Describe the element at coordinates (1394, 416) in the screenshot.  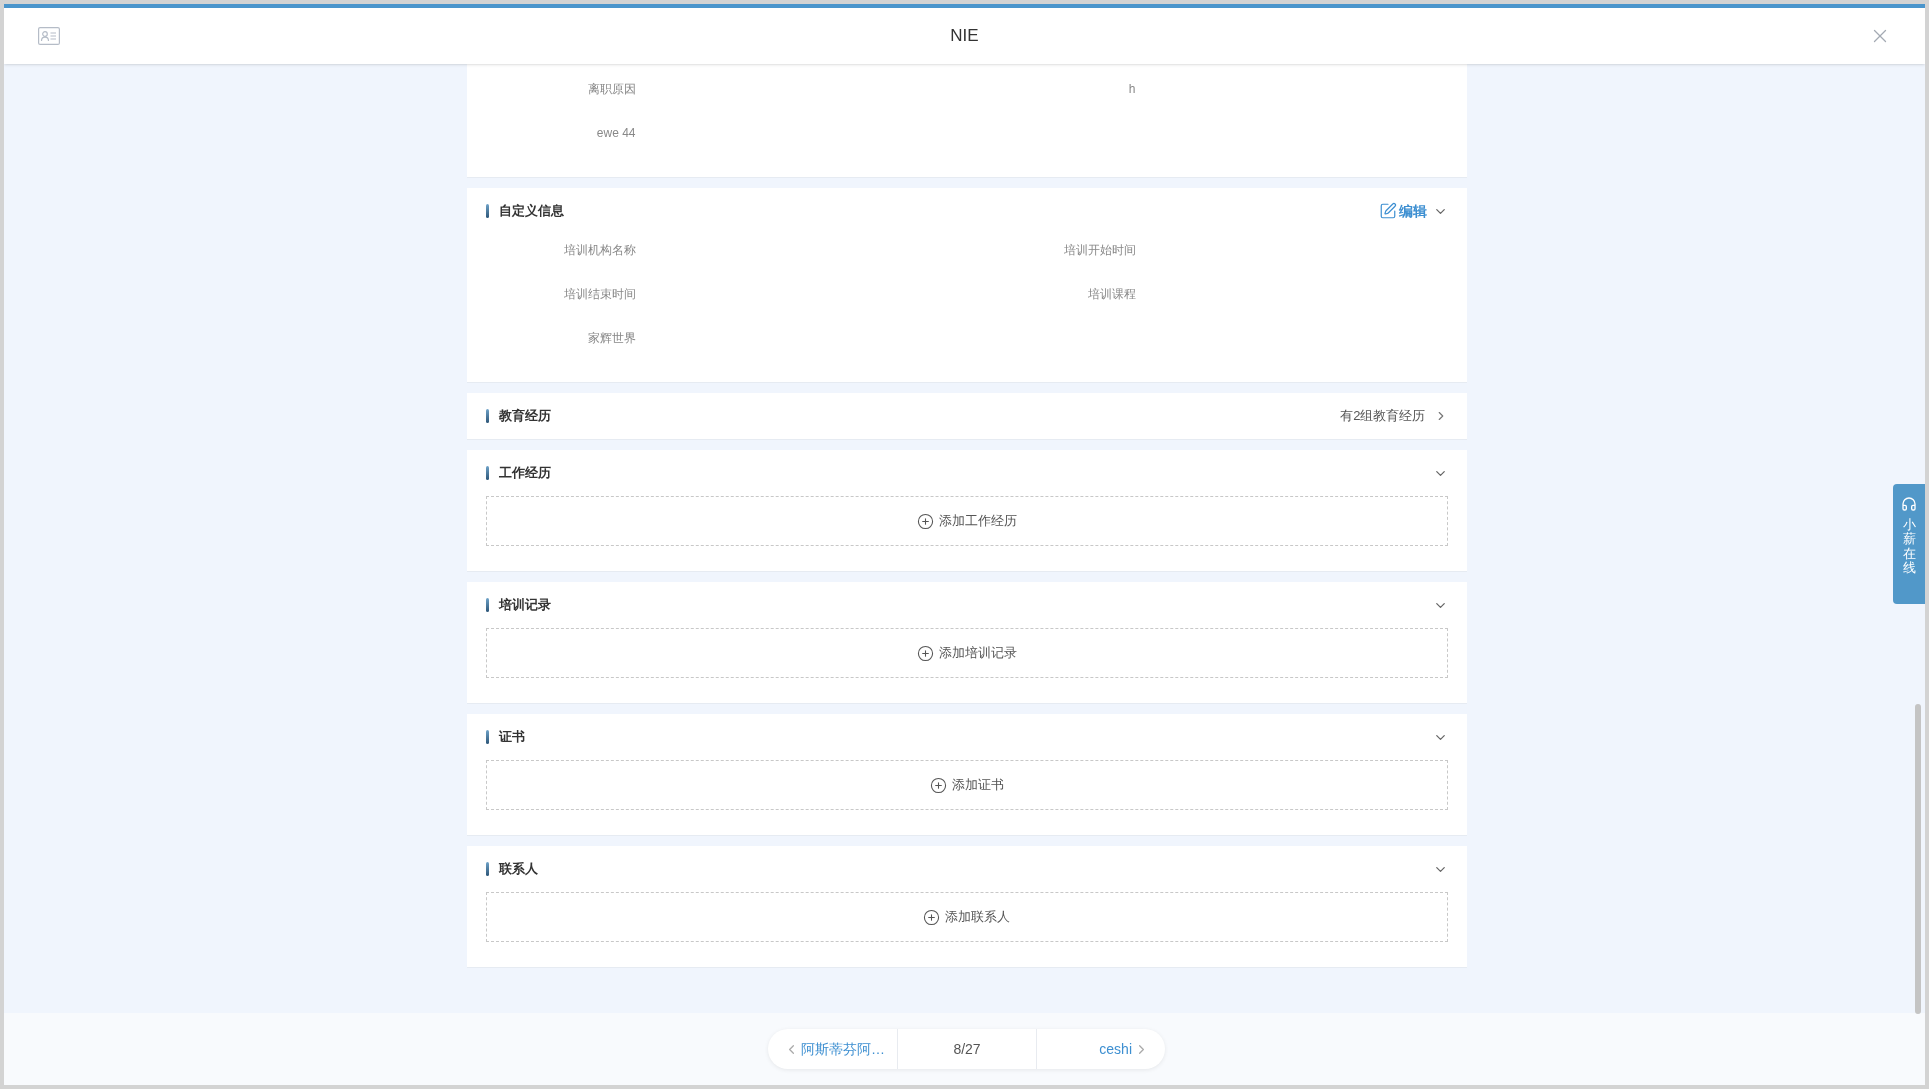
I see `education-summary-link: 有2组教育经历` at that location.